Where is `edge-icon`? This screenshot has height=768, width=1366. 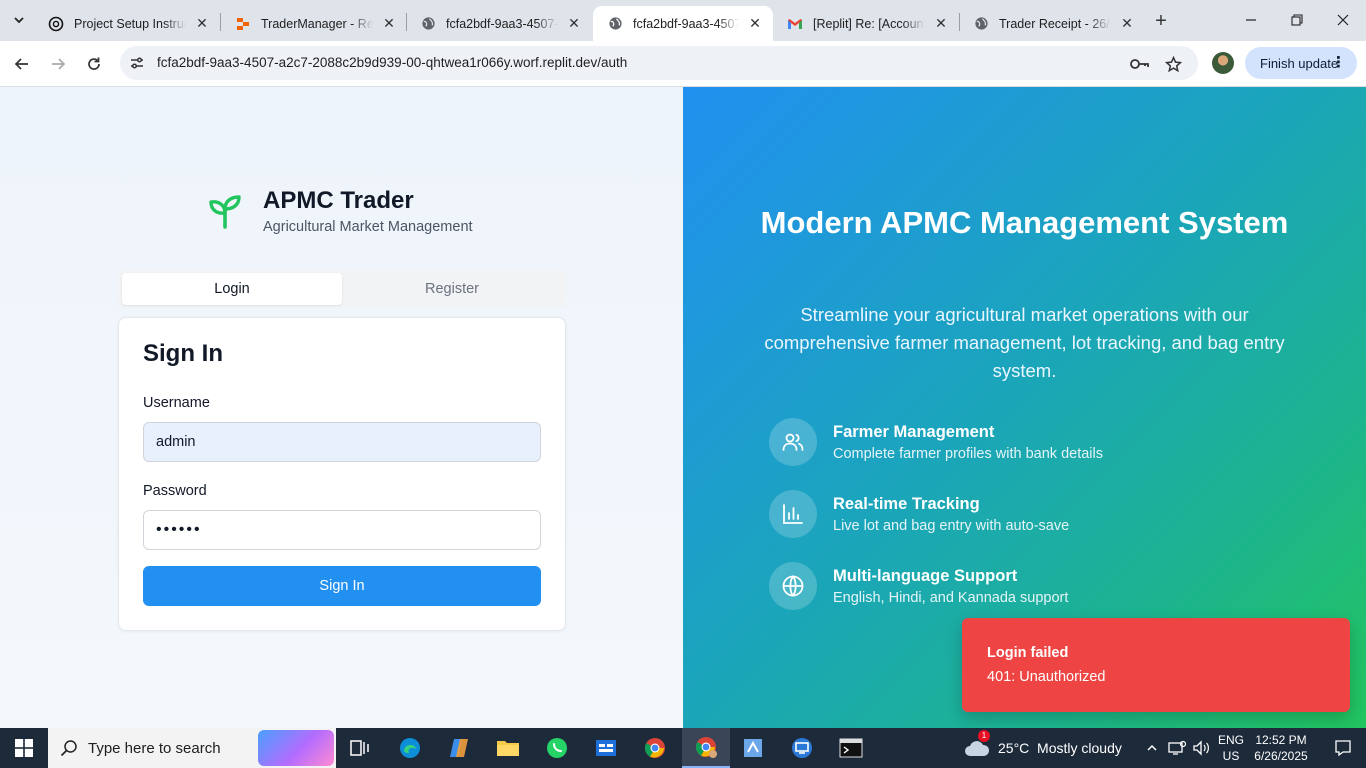
edge-icon is located at coordinates (410, 748).